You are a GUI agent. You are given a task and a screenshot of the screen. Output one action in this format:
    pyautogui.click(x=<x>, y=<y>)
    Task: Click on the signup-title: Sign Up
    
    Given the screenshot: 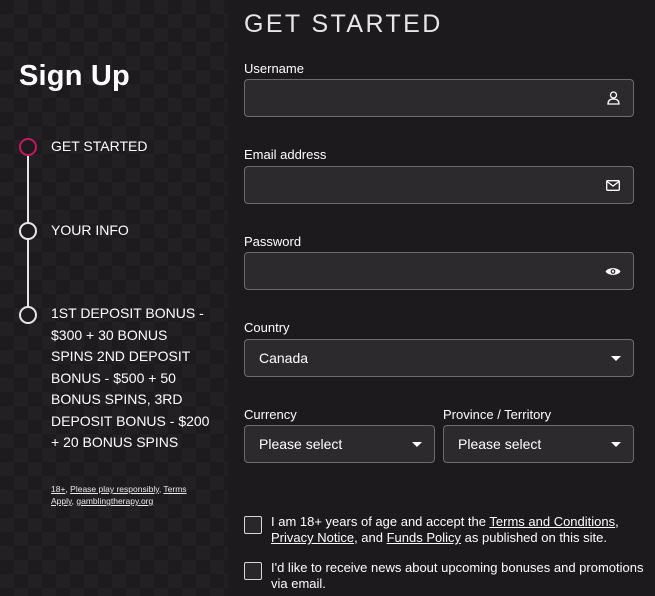 What is the action you would take?
    pyautogui.click(x=74, y=76)
    